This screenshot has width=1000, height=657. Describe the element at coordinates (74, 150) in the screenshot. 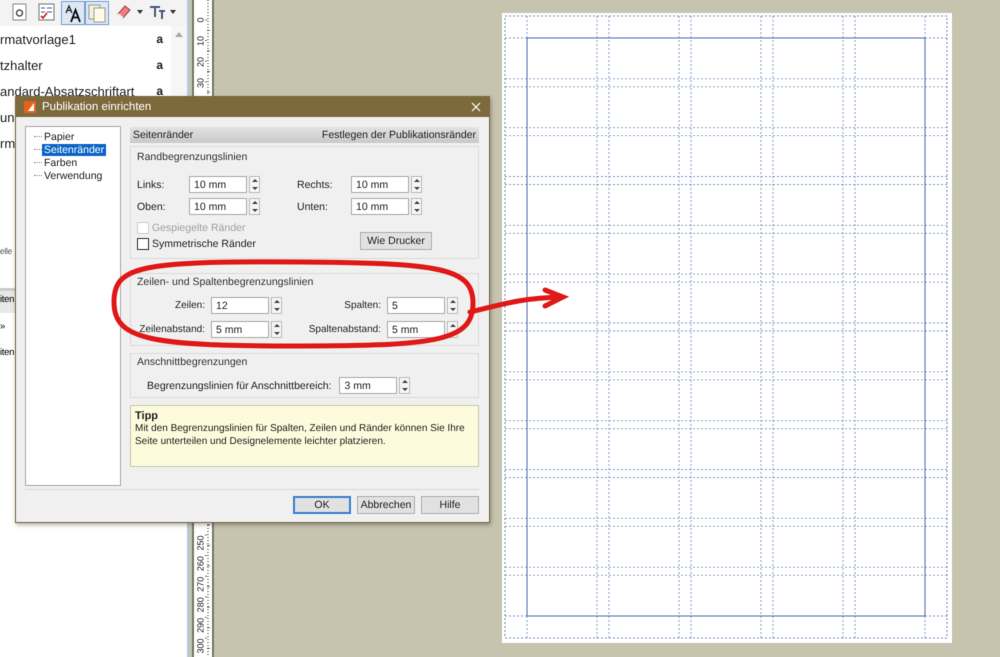

I see `tree-item: Seitenränder` at that location.